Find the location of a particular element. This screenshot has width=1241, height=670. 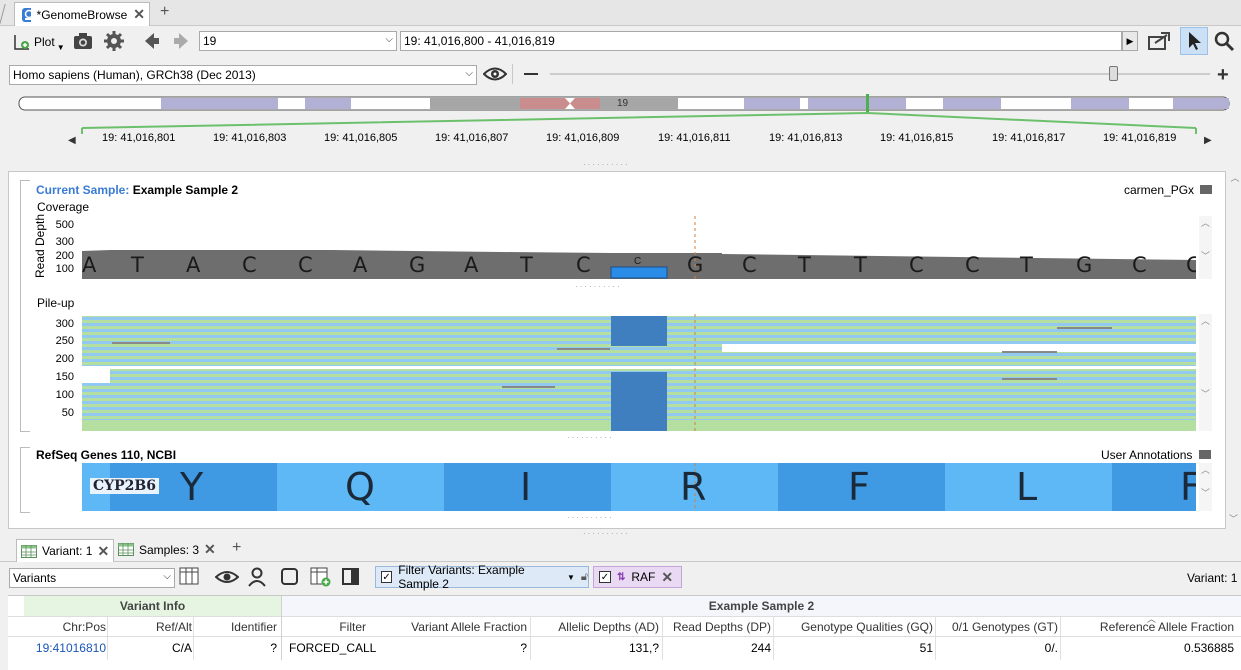

variants-select: Variants ⌵ is located at coordinates (92, 578).